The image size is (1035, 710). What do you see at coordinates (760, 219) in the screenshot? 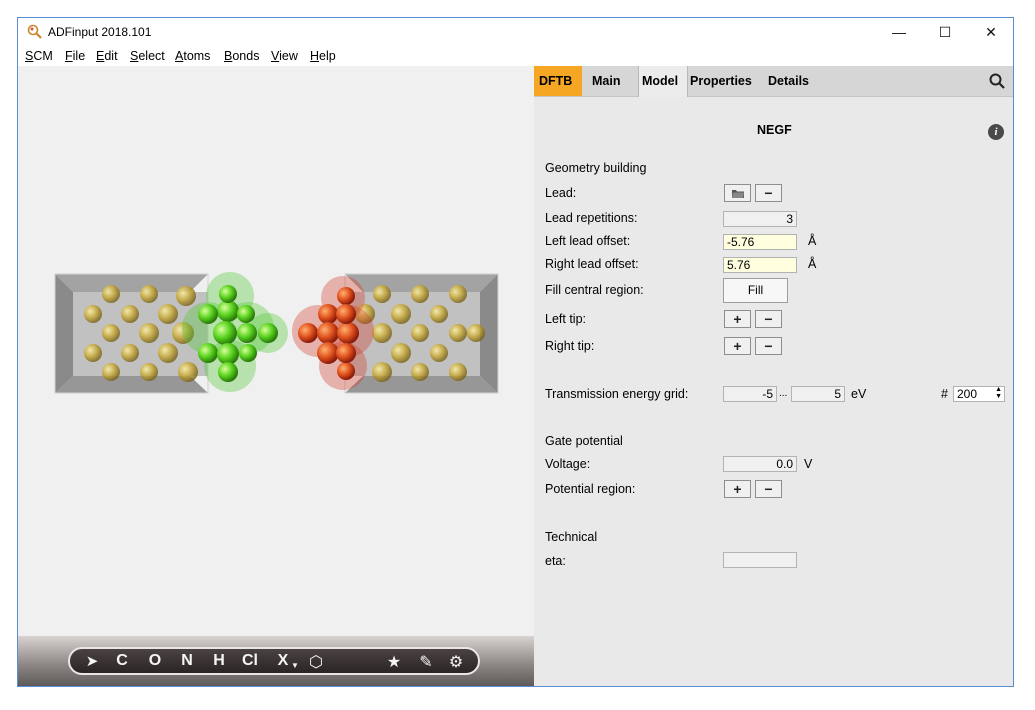
I see `lead-repetitions-field: 3` at bounding box center [760, 219].